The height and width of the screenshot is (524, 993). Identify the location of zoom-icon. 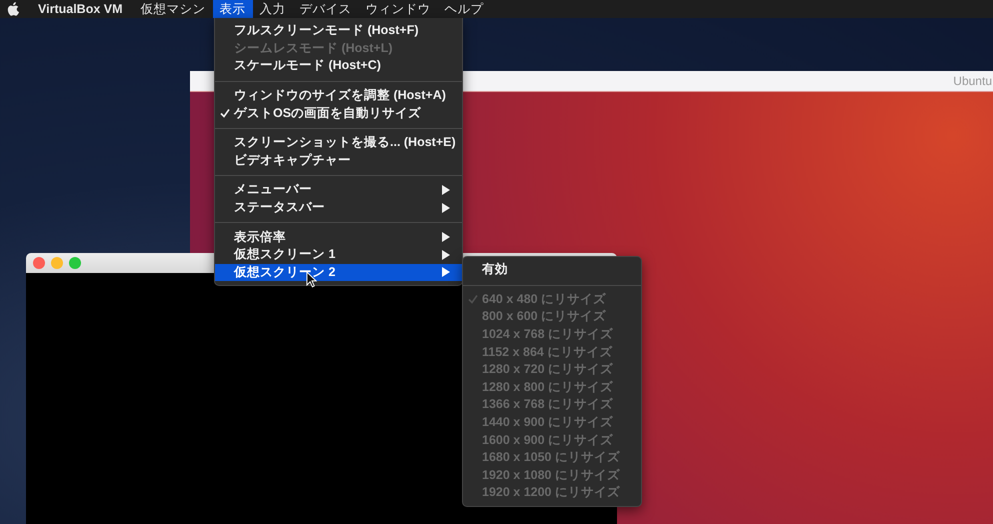
(75, 263).